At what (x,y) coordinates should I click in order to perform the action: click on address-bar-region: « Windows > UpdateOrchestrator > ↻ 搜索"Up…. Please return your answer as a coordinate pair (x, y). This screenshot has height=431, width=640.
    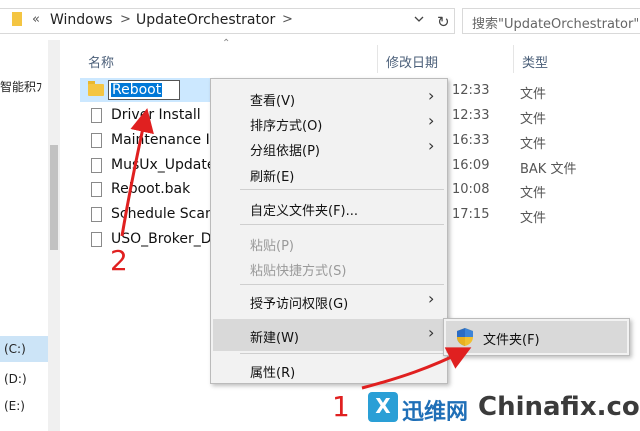
    Looking at the image, I should click on (320, 20).